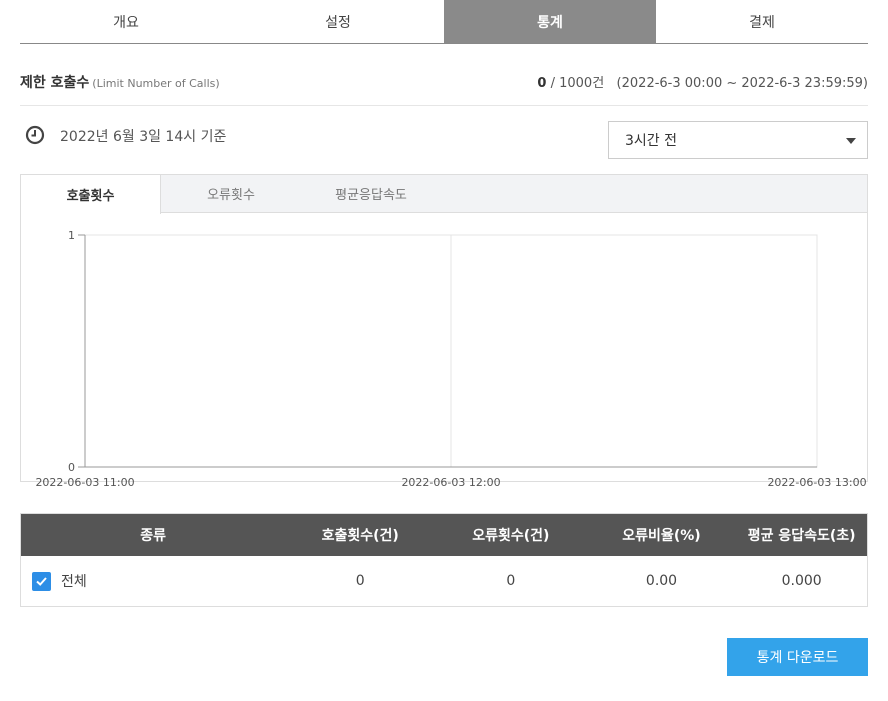 Image resolution: width=888 pixels, height=701 pixels. I want to click on cell-type: 전체, so click(153, 581).